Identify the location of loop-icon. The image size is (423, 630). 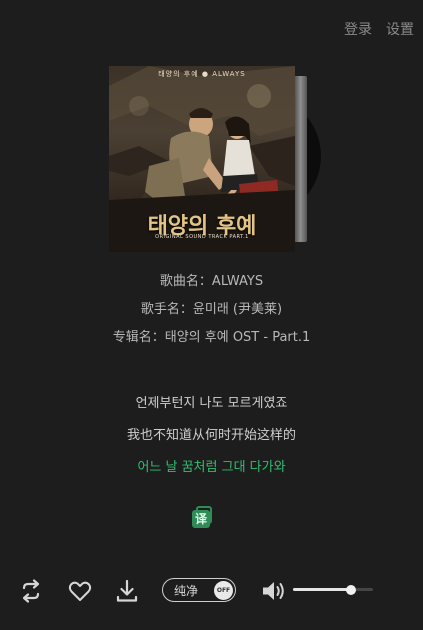
(31, 591).